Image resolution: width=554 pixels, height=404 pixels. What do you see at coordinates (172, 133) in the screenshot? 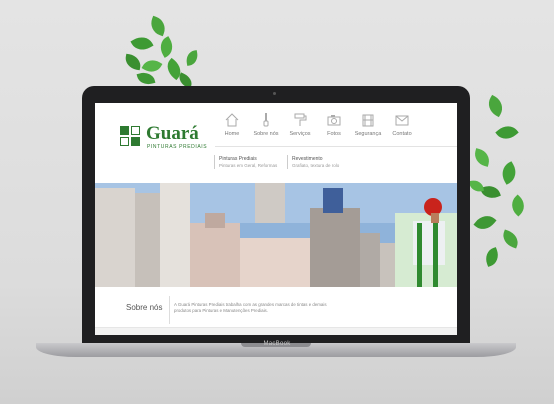
I see `logo-title: Guará` at bounding box center [172, 133].